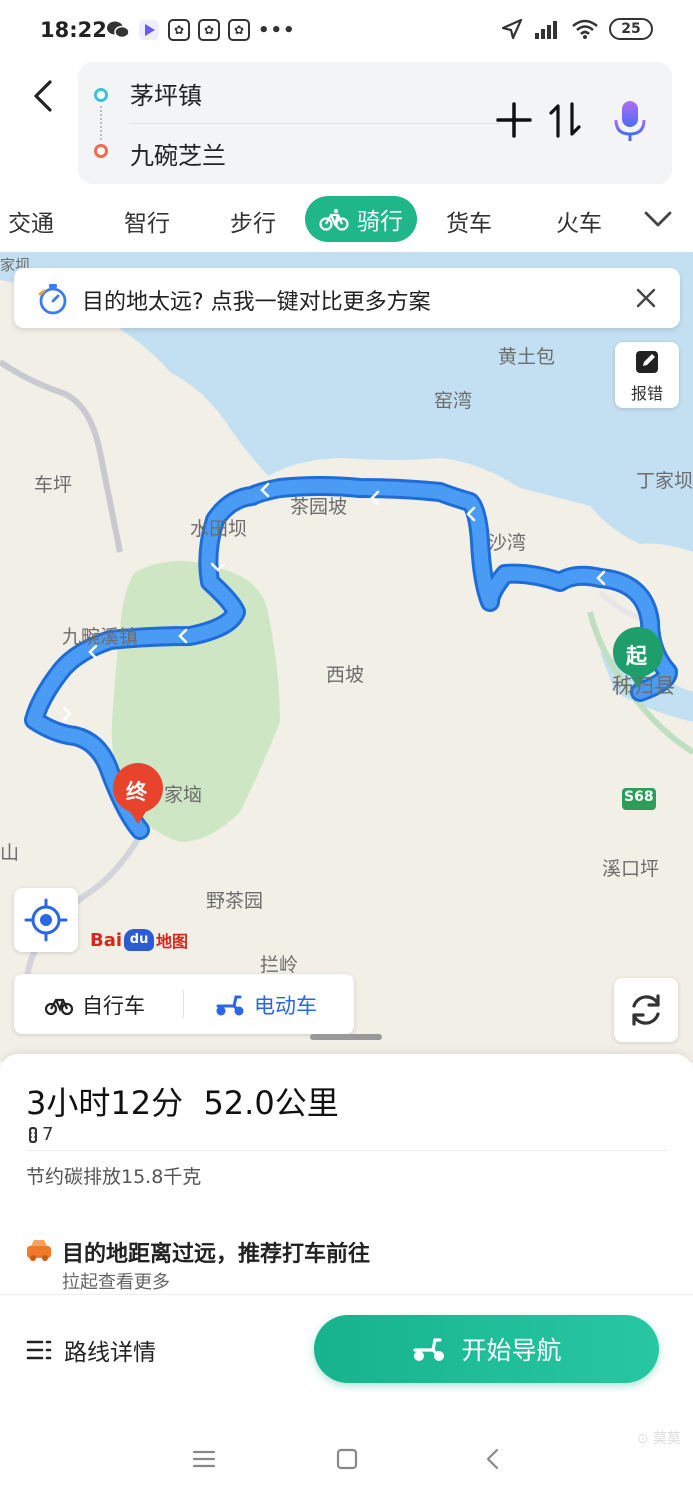 This screenshot has height=1500, width=693. What do you see at coordinates (39, 1250) in the screenshot?
I see `taxi-icon` at bounding box center [39, 1250].